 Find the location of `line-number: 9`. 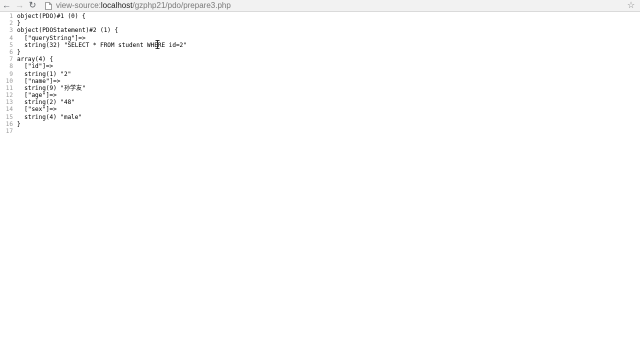

line-number: 9 is located at coordinates (11, 74).